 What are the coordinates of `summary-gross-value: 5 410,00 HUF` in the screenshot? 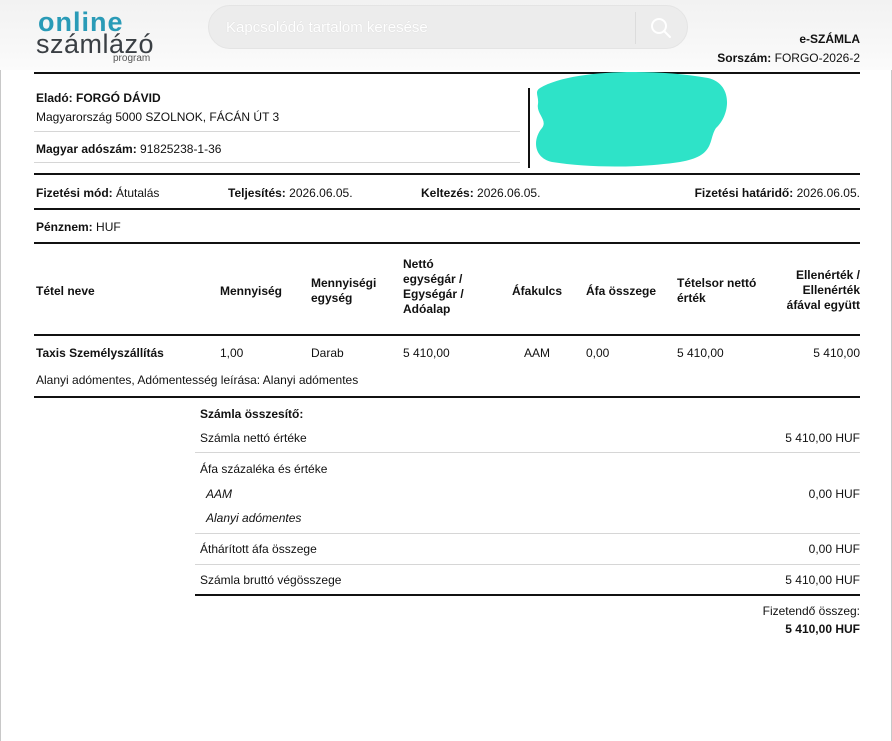 It's located at (822, 580).